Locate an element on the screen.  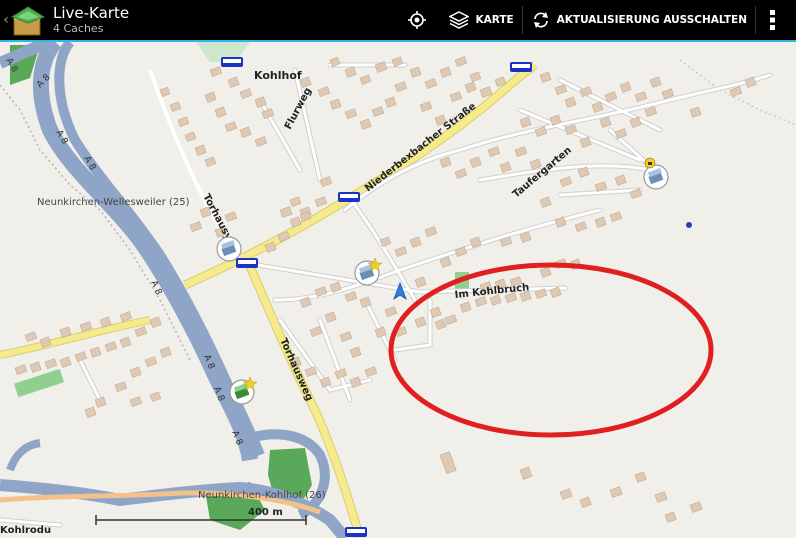
overflow-menu-icon is located at coordinates (772, 20).